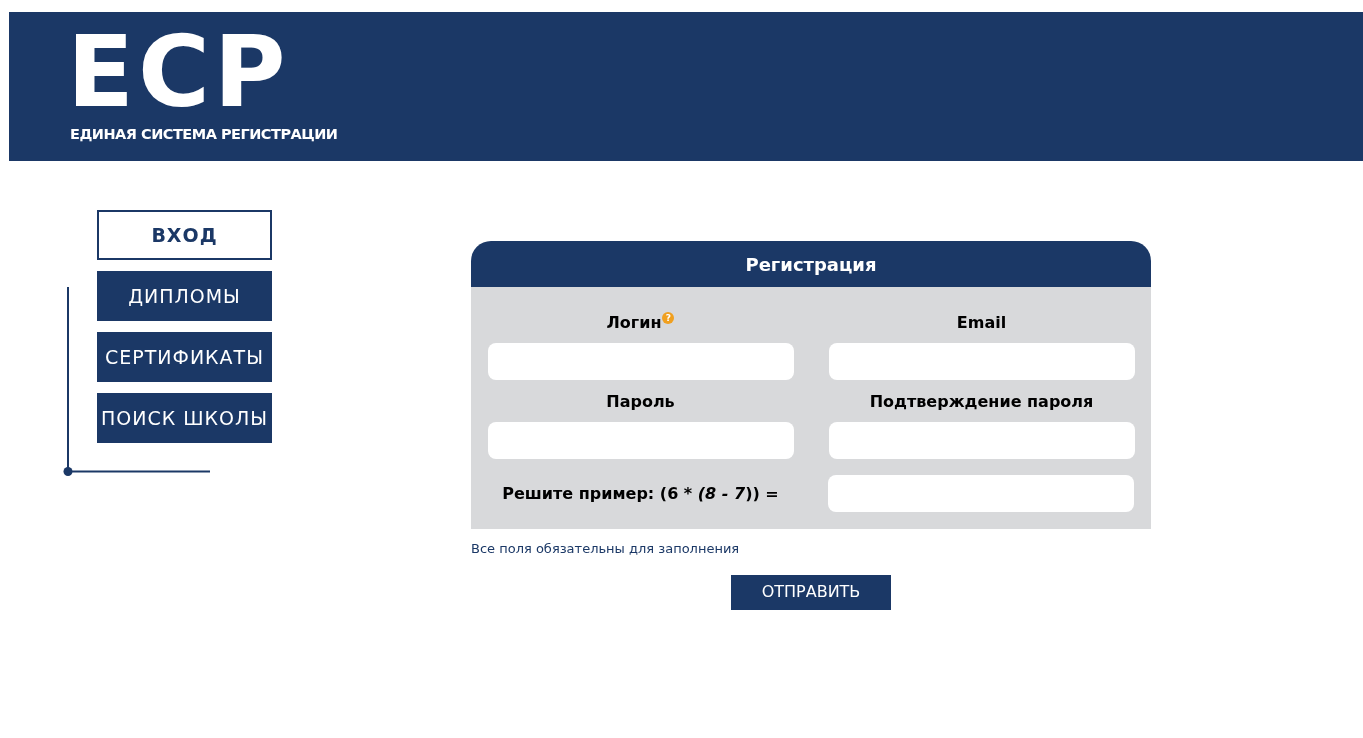  What do you see at coordinates (184, 296) in the screenshot?
I see `nav-button: ДИПЛОМЫ` at bounding box center [184, 296].